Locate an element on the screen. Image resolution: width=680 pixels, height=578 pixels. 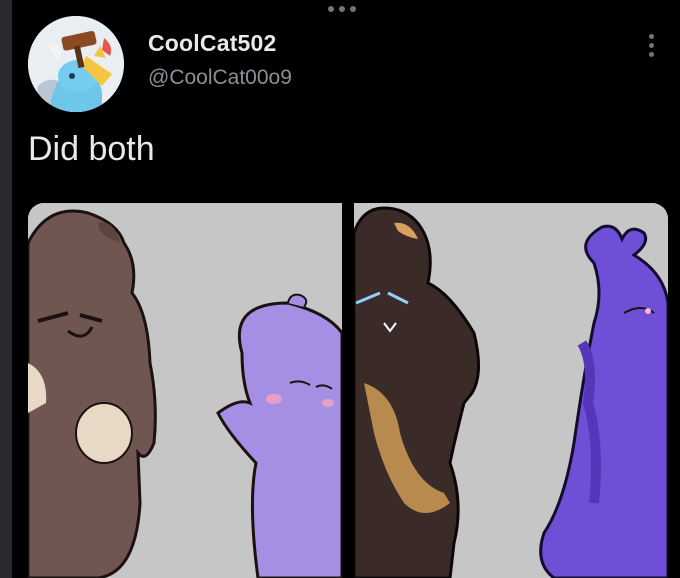
more-menu-icon is located at coordinates (342, 12).